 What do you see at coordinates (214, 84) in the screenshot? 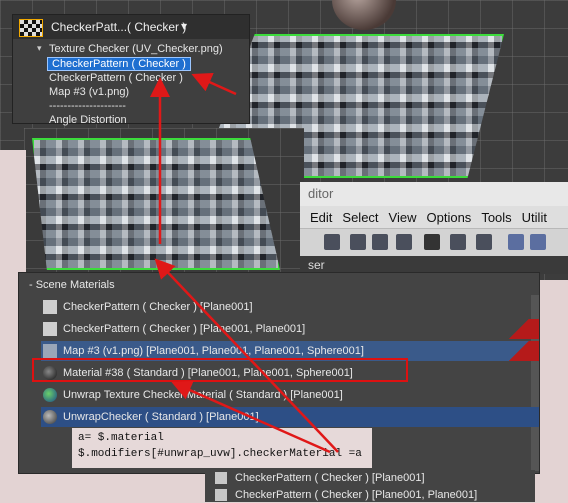
I see `arrow-to-selected-item` at bounding box center [214, 84].